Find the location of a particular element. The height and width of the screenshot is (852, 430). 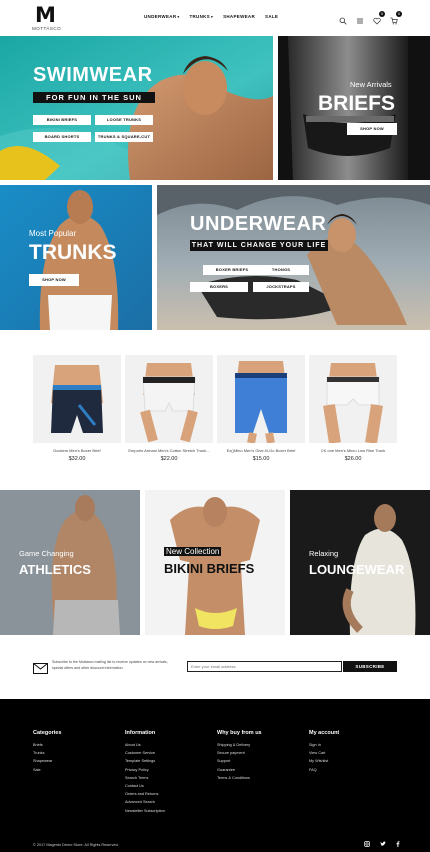

product-card: Dockers Men's Boxer Brief $32.00 is located at coordinates (77, 408).